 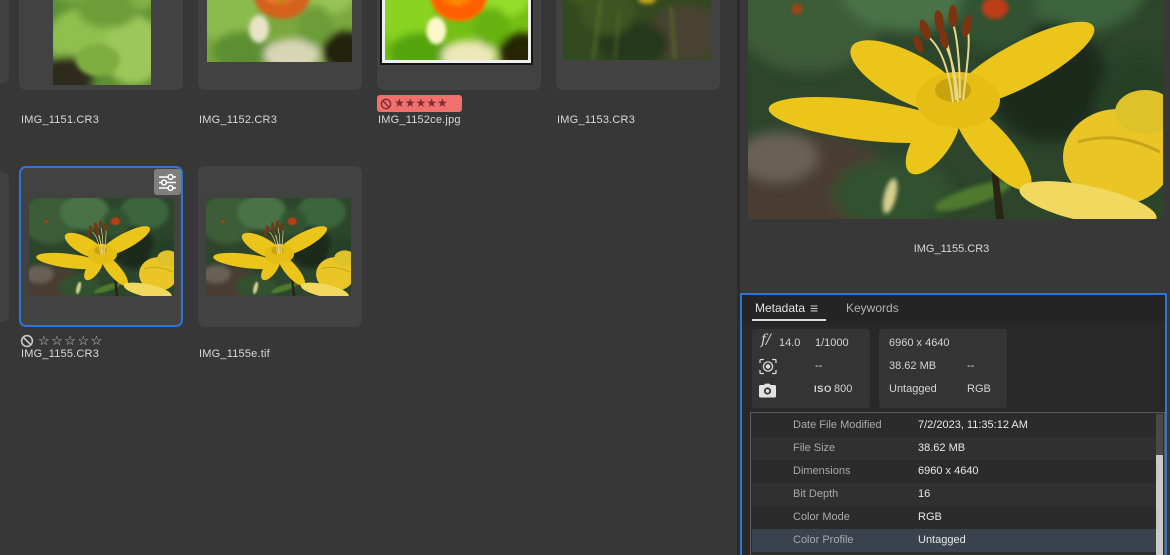 What do you see at coordinates (419, 120) in the screenshot?
I see `filename-label: IMG_1152ce.jpg` at bounding box center [419, 120].